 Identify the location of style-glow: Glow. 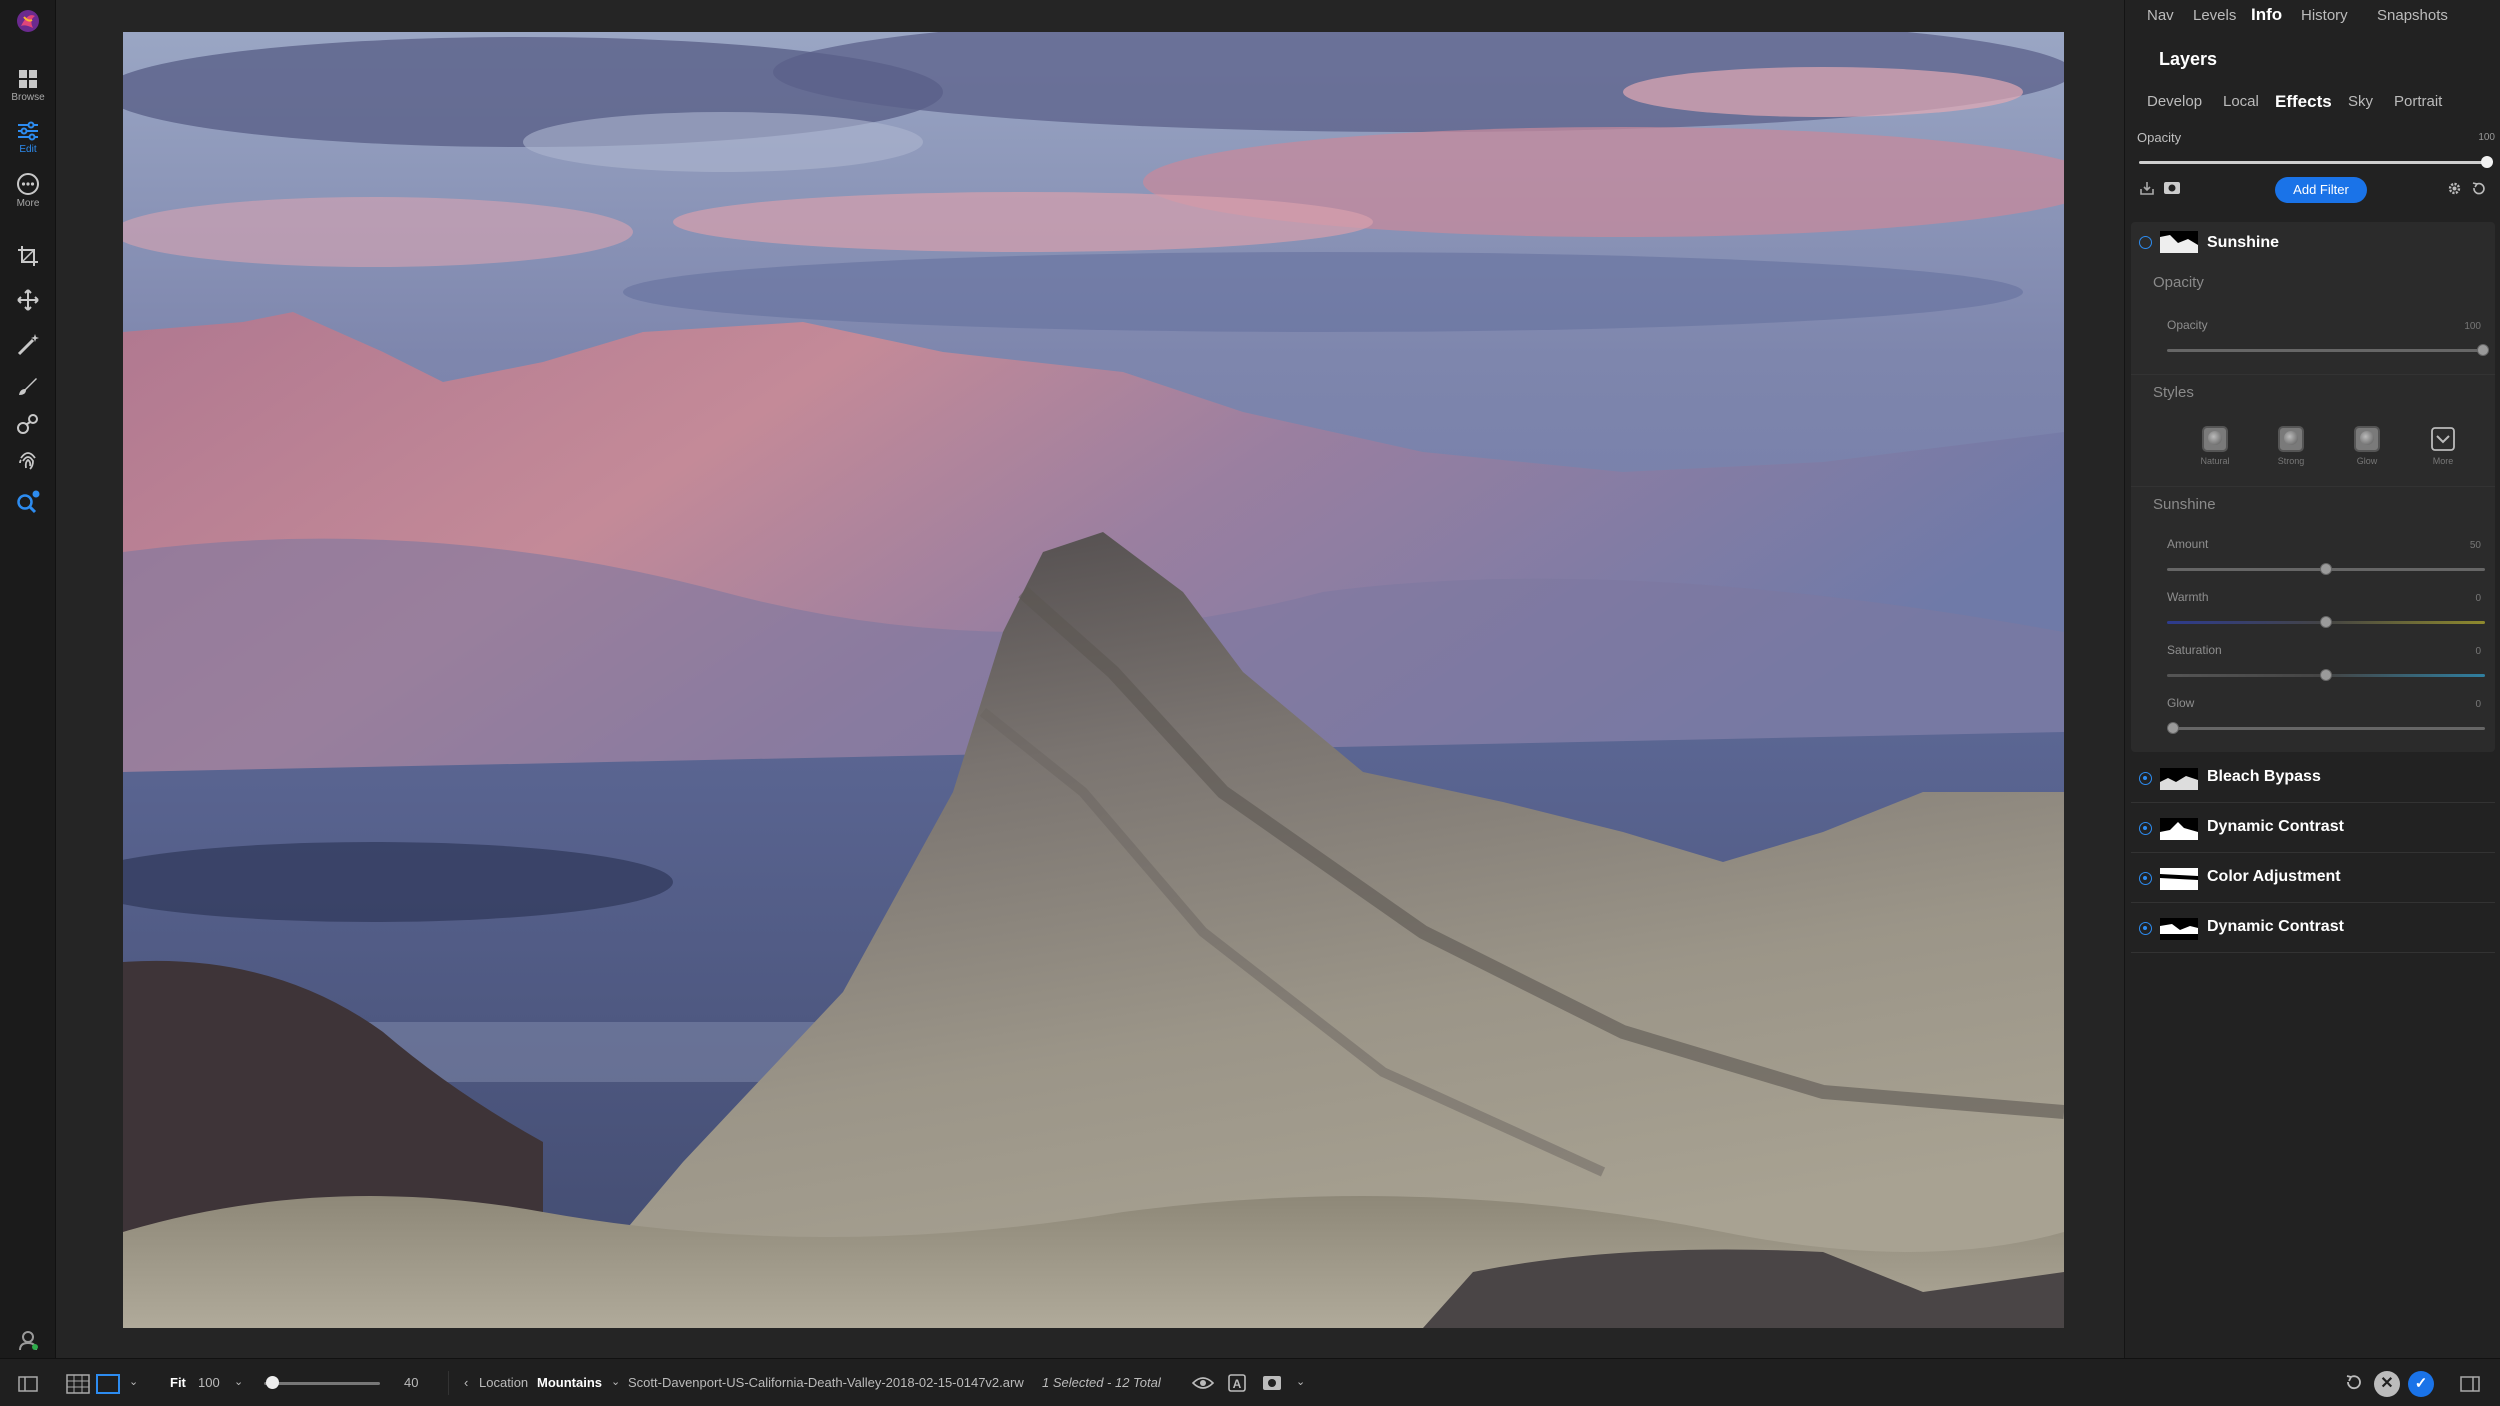
(2367, 446).